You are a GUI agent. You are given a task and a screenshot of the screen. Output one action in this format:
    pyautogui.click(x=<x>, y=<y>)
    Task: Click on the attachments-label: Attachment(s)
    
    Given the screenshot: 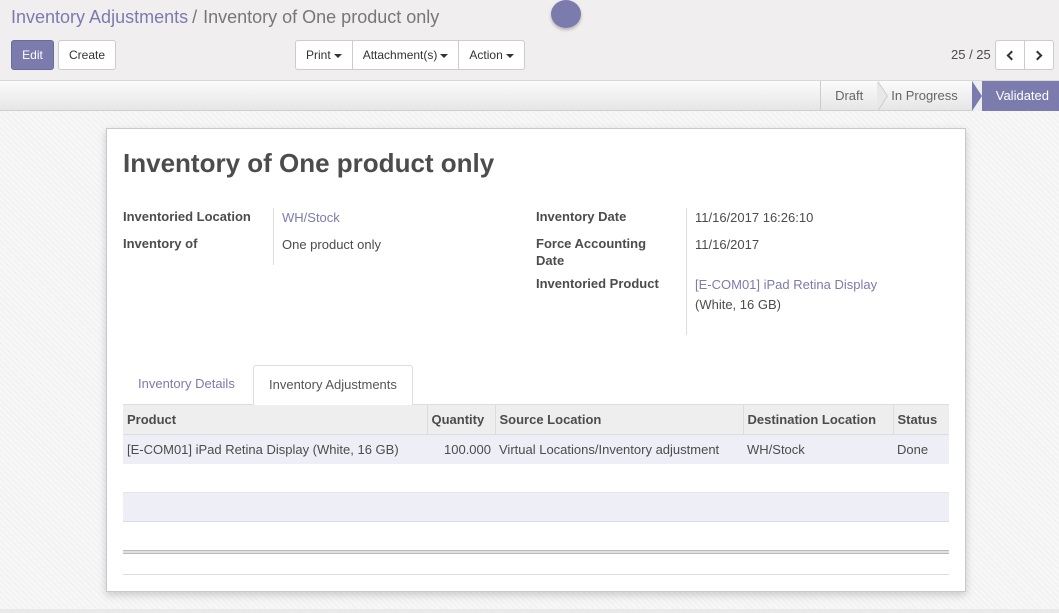 What is the action you would take?
    pyautogui.click(x=400, y=55)
    